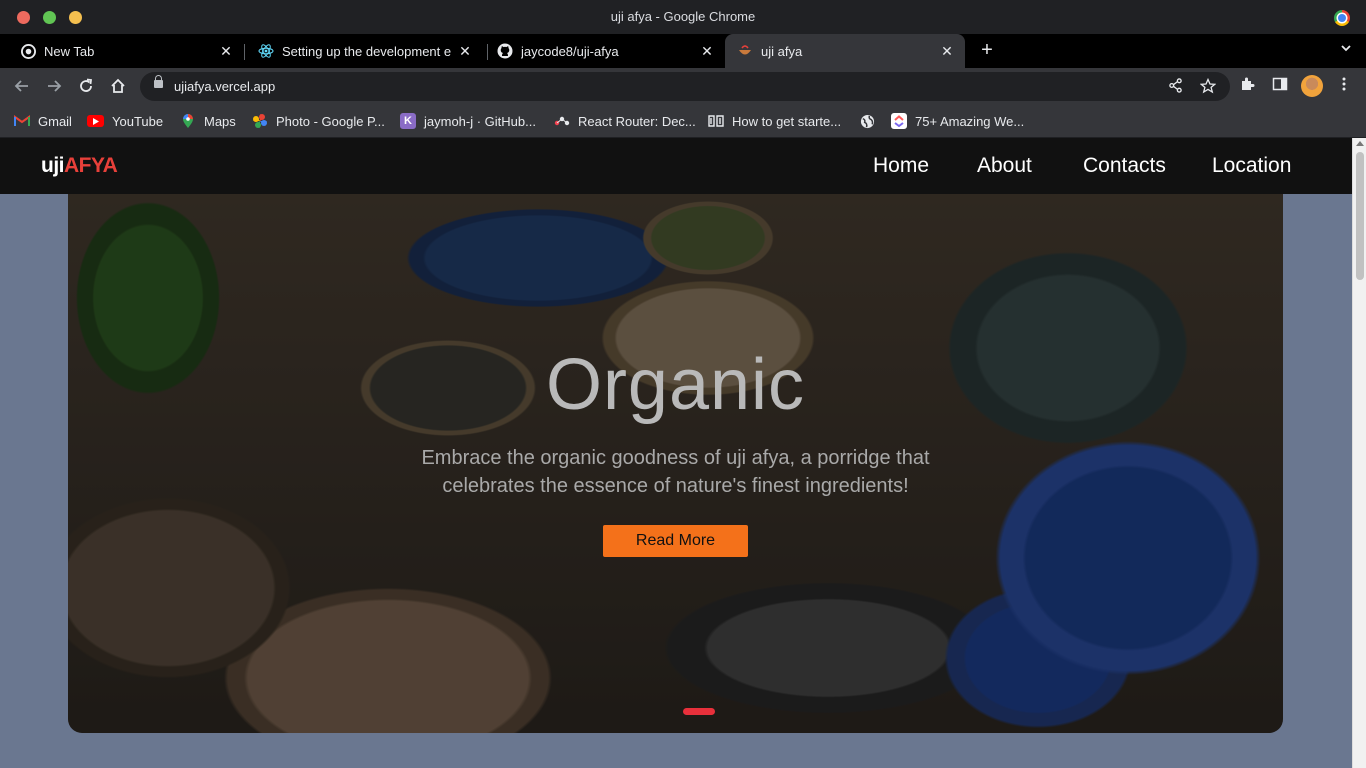 This screenshot has width=1366, height=768. What do you see at coordinates (53, 165) in the screenshot?
I see `logo-uji: uji` at bounding box center [53, 165].